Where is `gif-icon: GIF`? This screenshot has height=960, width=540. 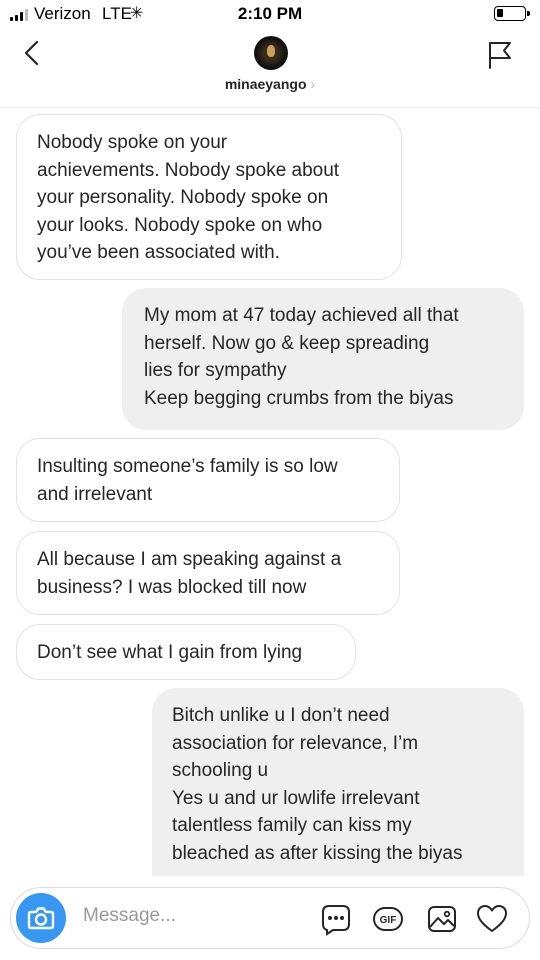 gif-icon: GIF is located at coordinates (388, 919).